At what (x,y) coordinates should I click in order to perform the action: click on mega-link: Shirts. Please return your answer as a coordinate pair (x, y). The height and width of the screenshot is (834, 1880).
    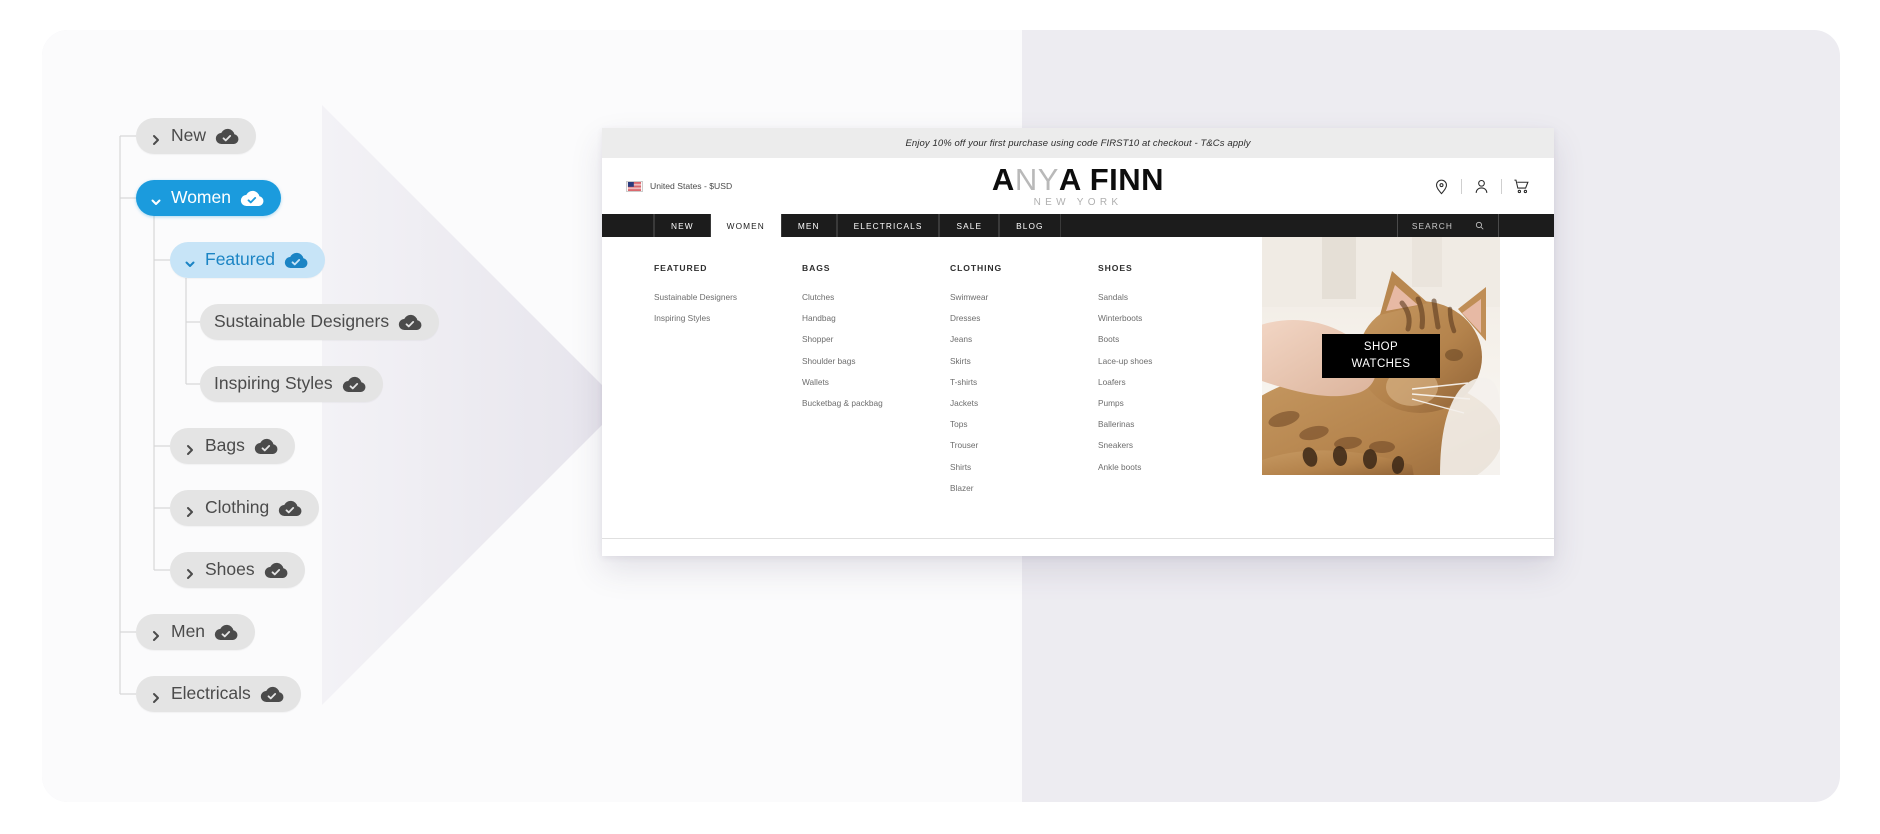
    Looking at the image, I should click on (1024, 467).